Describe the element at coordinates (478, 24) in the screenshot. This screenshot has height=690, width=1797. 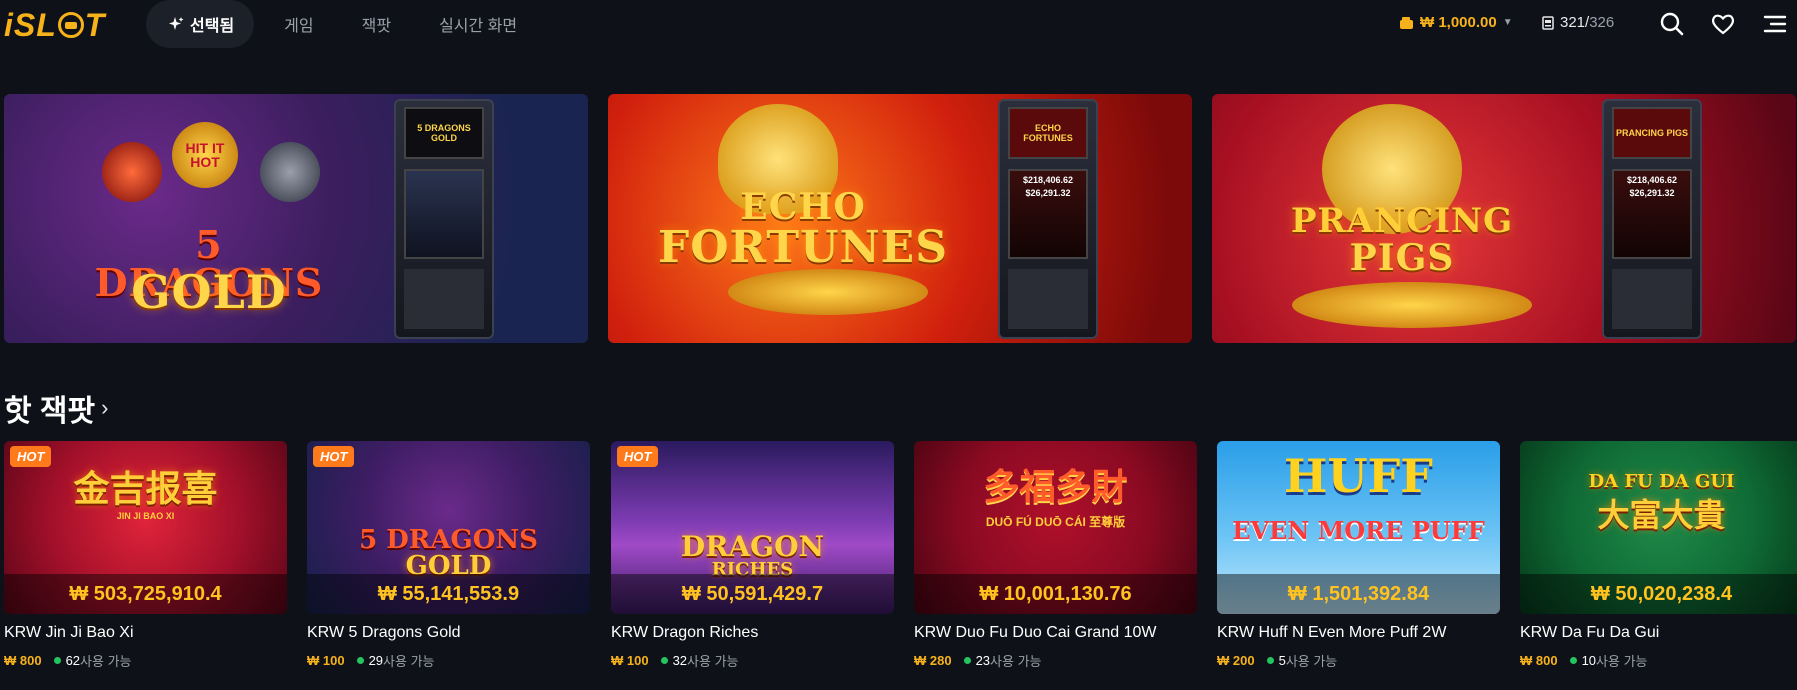
I see `tab-live-view: 실시간 화면` at that location.